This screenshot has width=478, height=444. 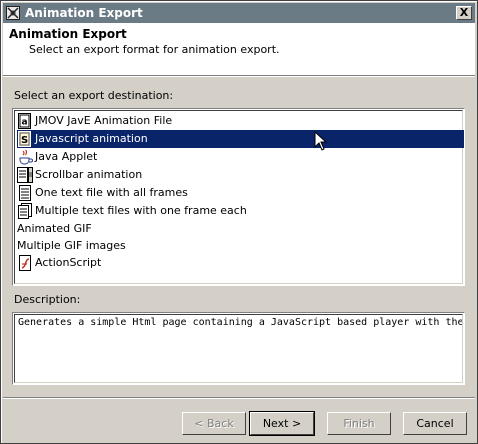 I want to click on app-icon, so click(x=13, y=13).